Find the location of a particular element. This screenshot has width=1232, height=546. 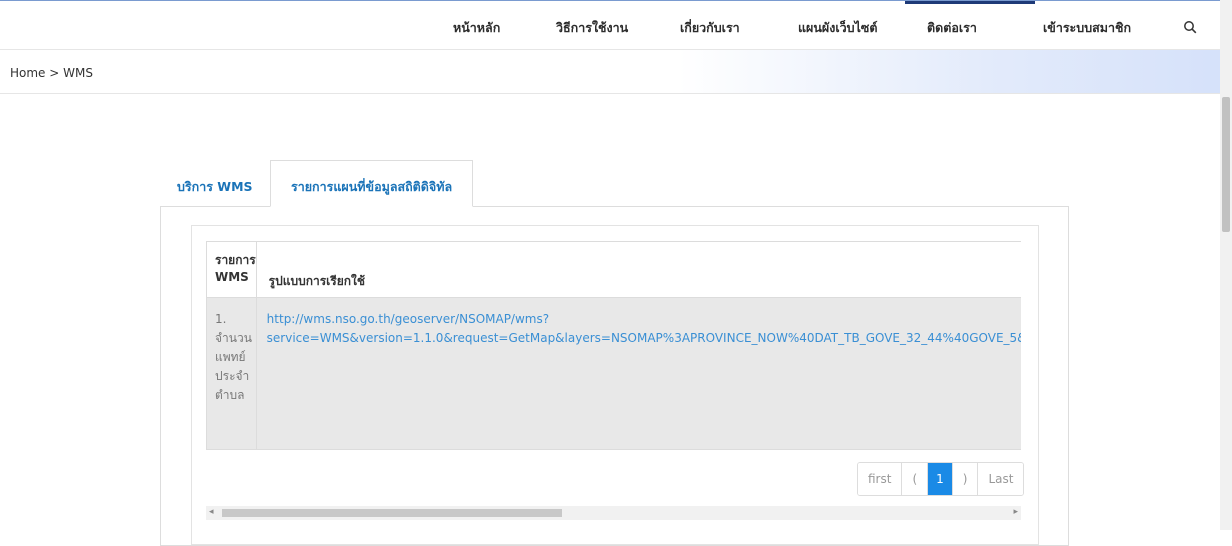

vertical-scrollbar is located at coordinates (1226, 265).